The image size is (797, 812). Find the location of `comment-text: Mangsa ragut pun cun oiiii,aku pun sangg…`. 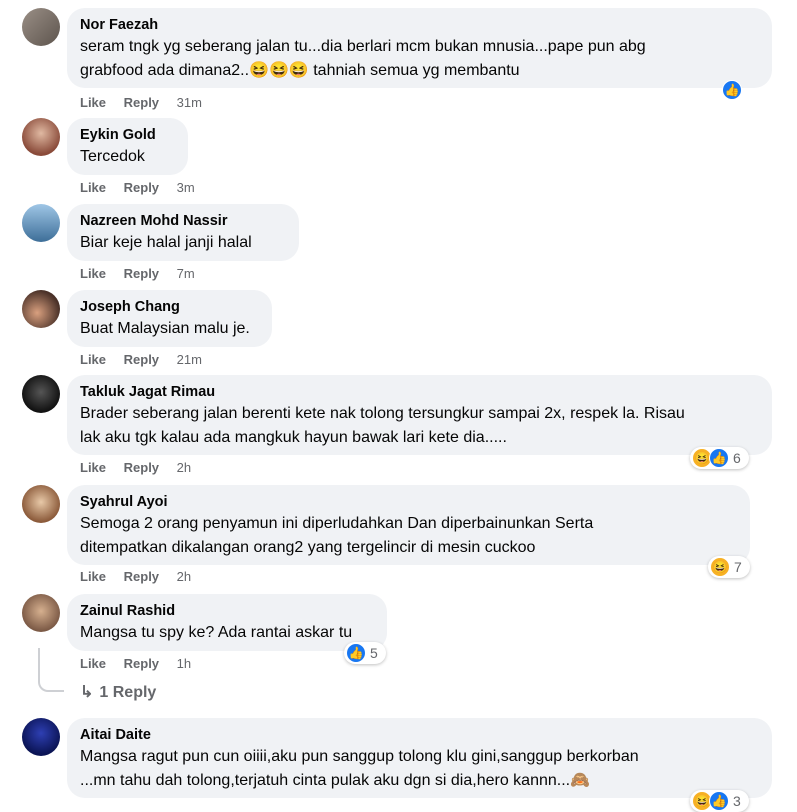

comment-text: Mangsa ragut pun cun oiiii,aku pun sangg… is located at coordinates (359, 756).